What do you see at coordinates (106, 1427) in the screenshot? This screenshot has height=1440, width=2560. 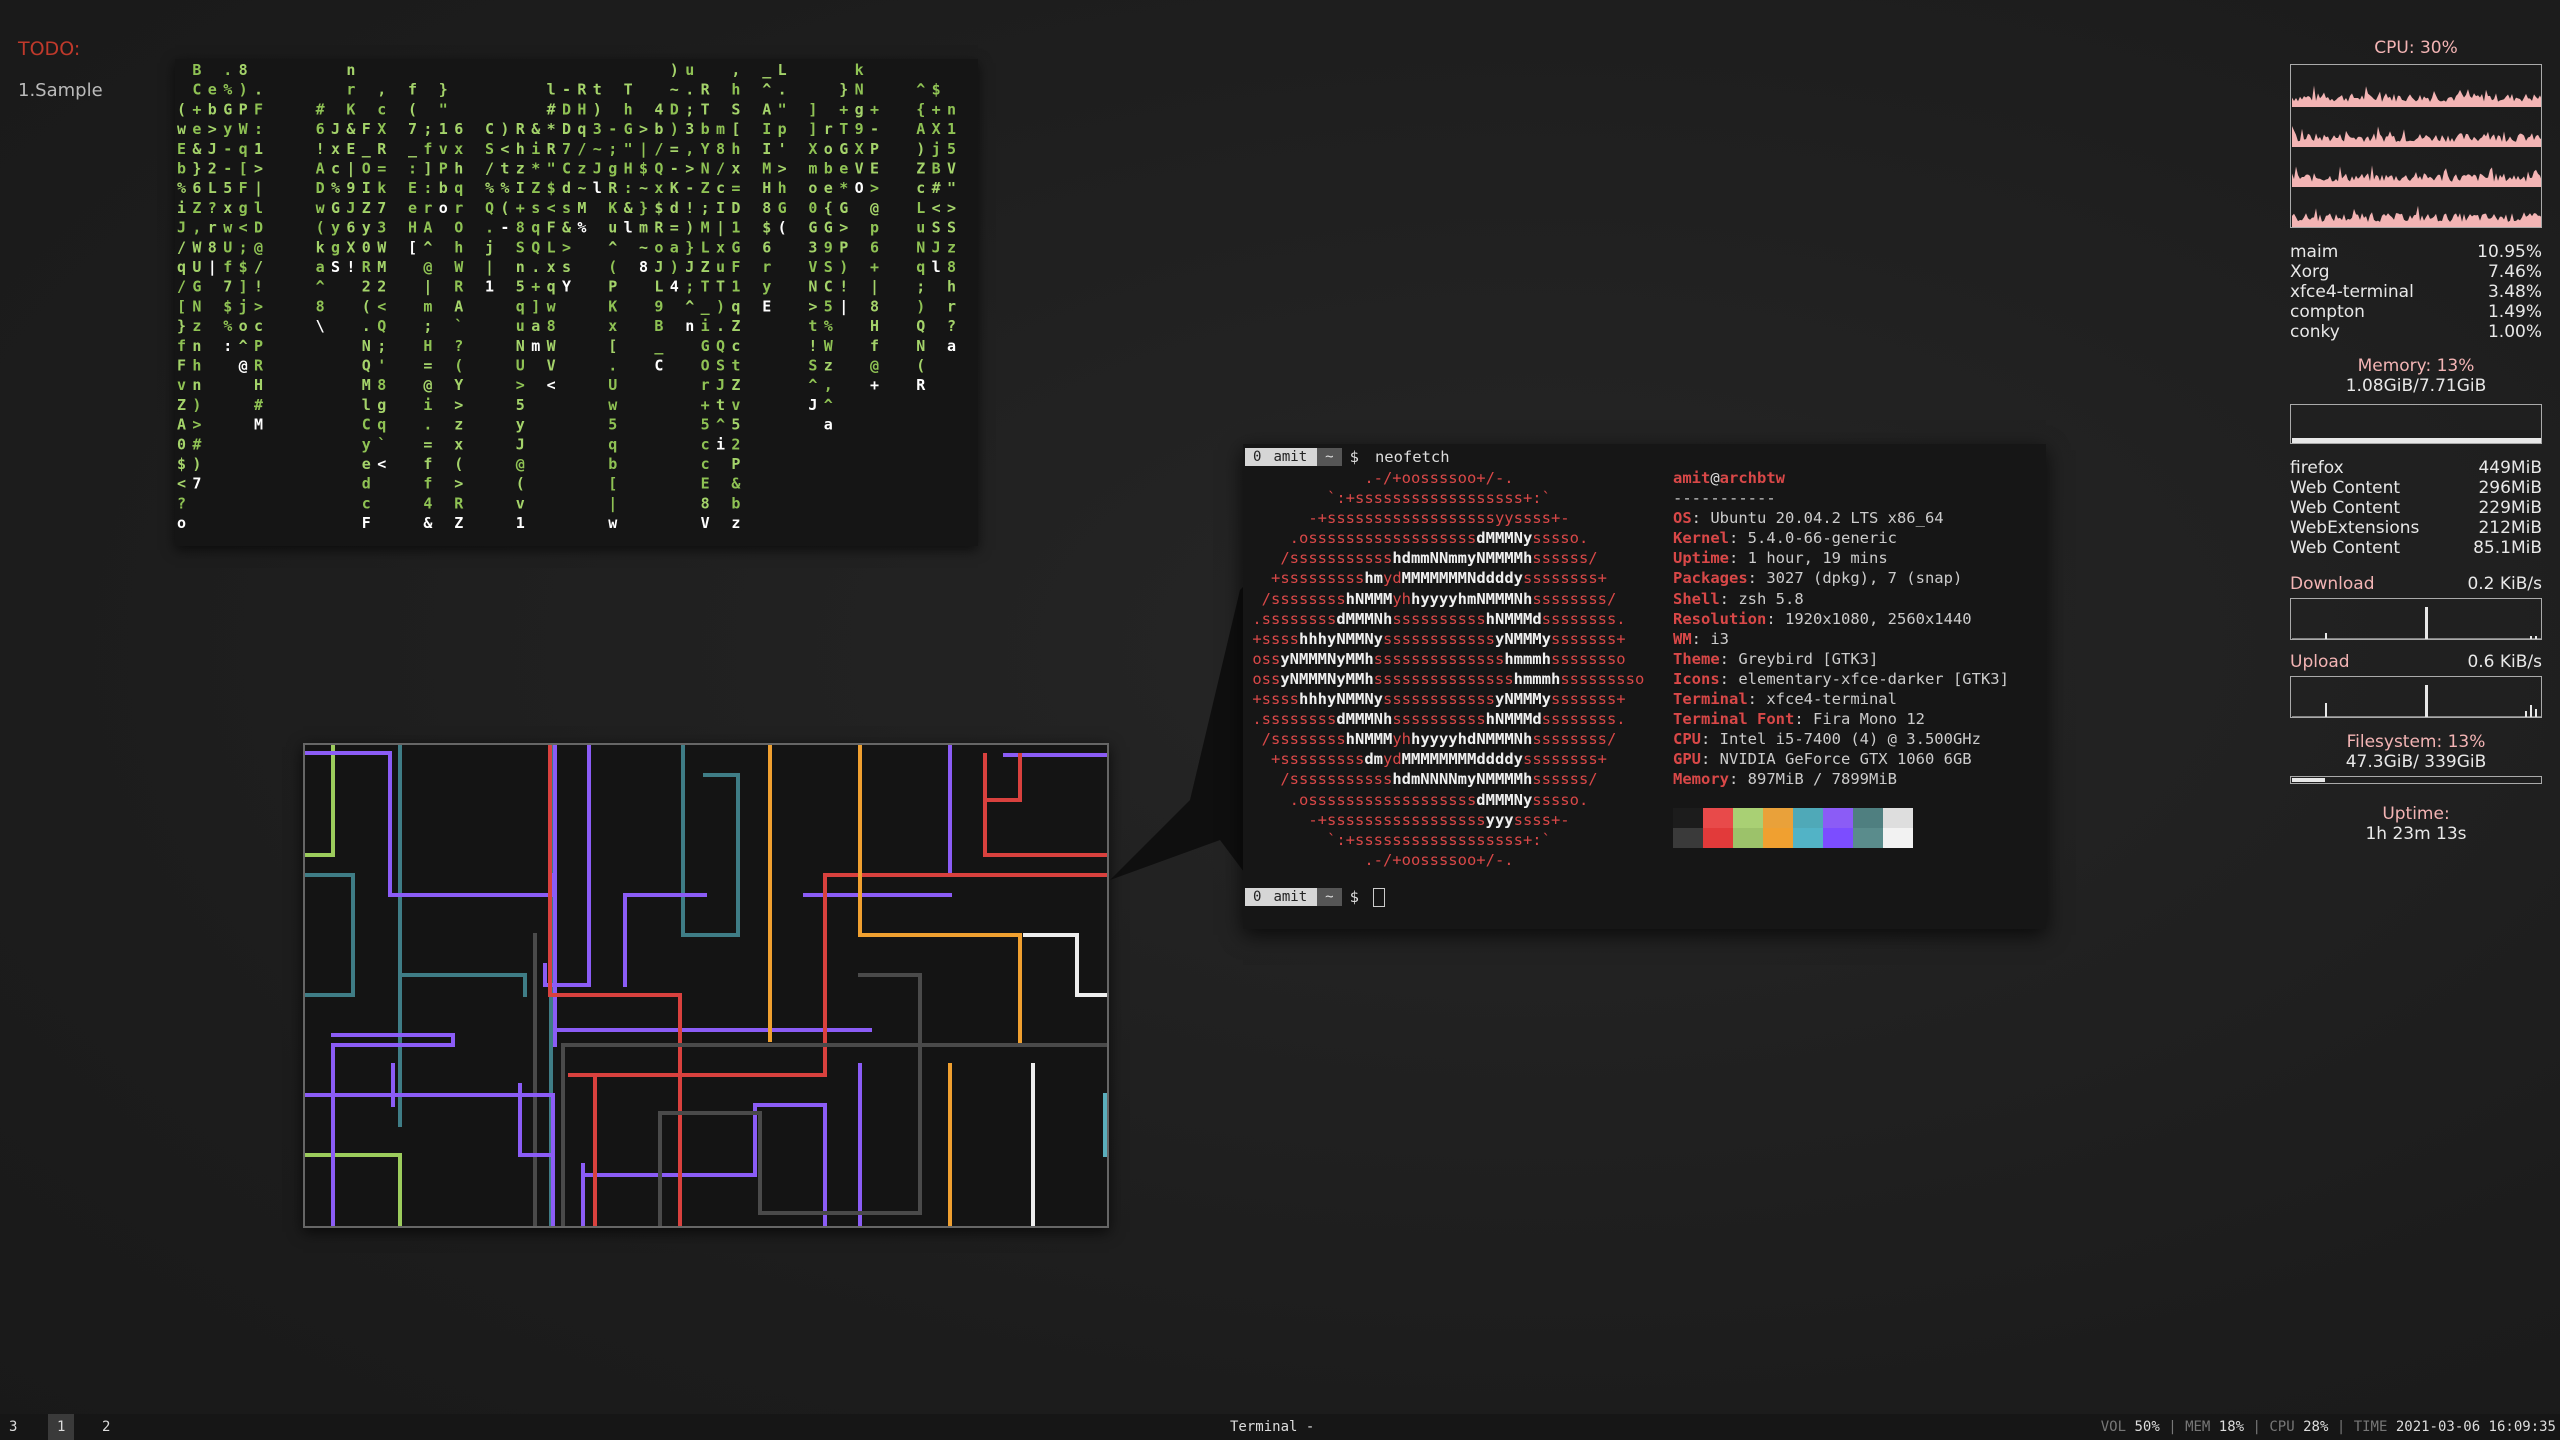 I see `workspace-2: 2` at bounding box center [106, 1427].